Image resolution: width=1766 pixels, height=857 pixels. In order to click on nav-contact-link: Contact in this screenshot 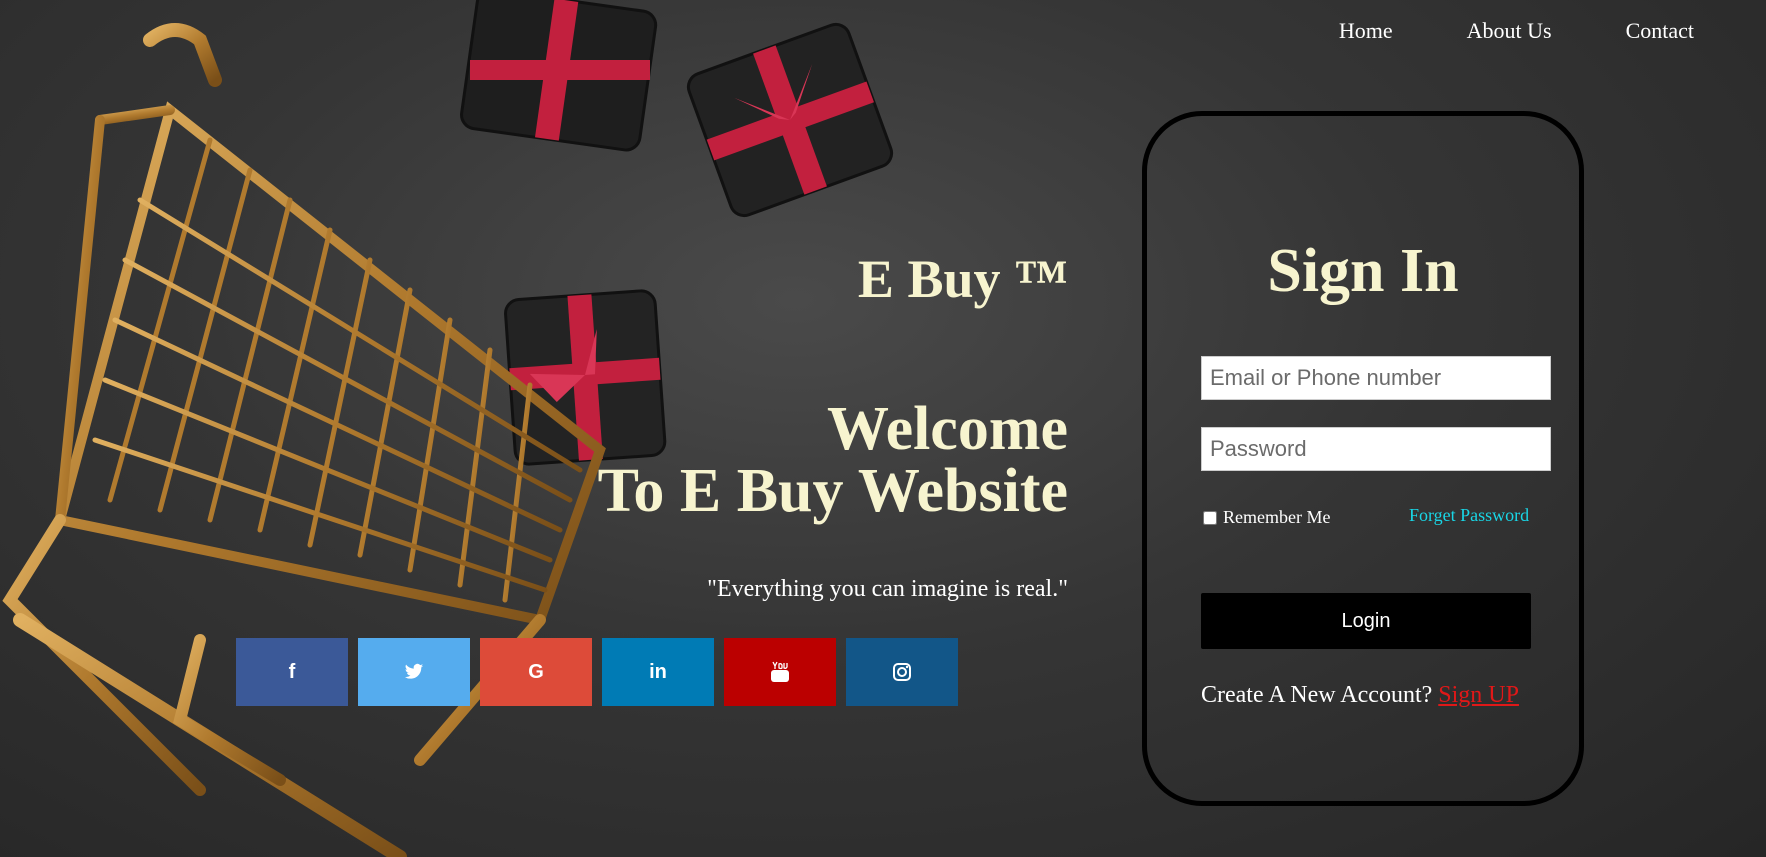, I will do `click(1660, 31)`.